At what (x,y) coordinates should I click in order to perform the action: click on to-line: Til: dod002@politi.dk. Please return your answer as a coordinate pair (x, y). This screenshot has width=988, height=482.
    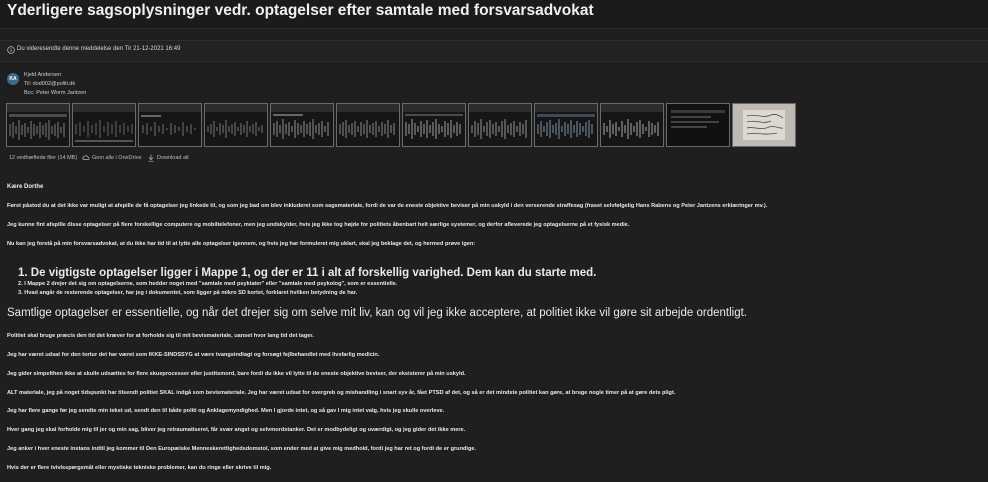
    Looking at the image, I should click on (49, 84).